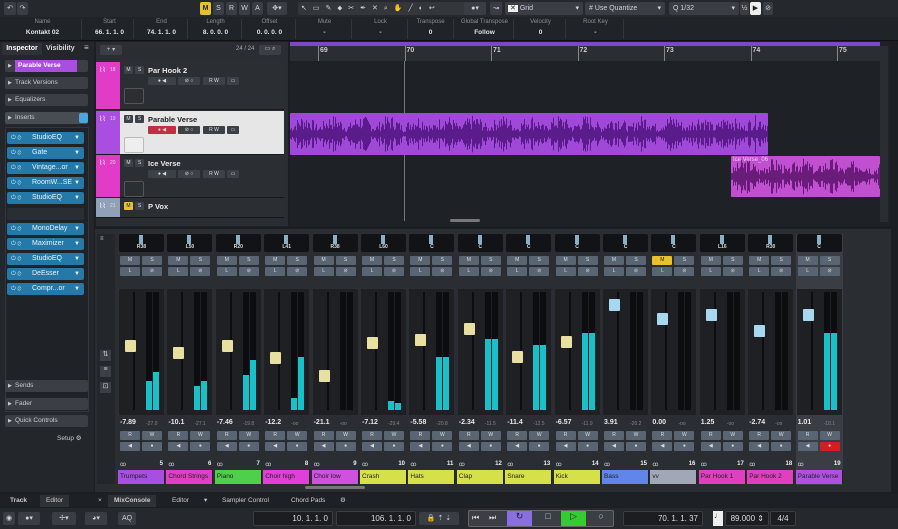 The width and height of the screenshot is (898, 529). Describe the element at coordinates (214, 174) in the screenshot. I see `automation-buttons: R W` at that location.